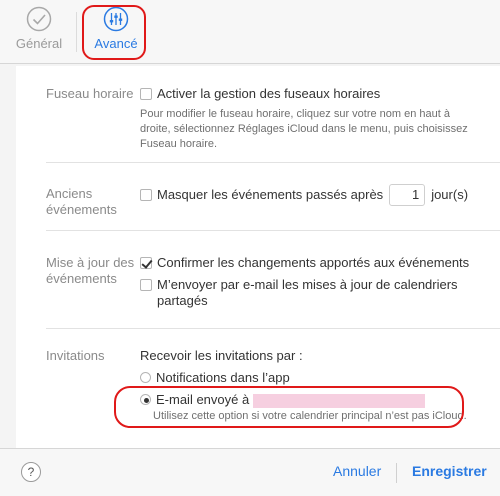 Image resolution: width=500 pixels, height=496 pixels. I want to click on checkmark-circle-icon, so click(39, 19).